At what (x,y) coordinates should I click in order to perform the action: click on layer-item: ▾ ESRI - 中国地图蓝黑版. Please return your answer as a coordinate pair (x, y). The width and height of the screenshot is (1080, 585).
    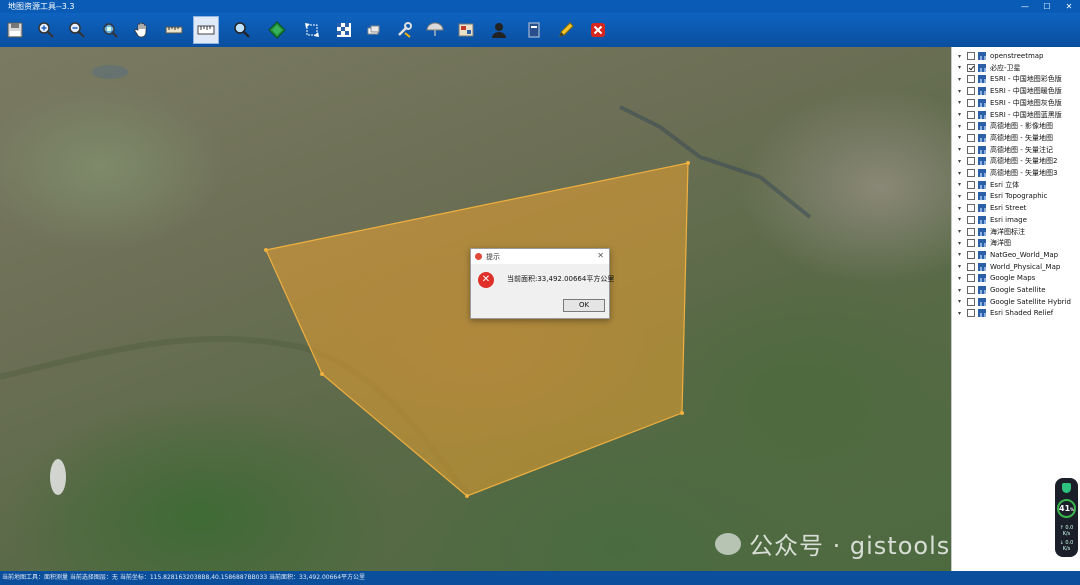
    Looking at the image, I should click on (1016, 115).